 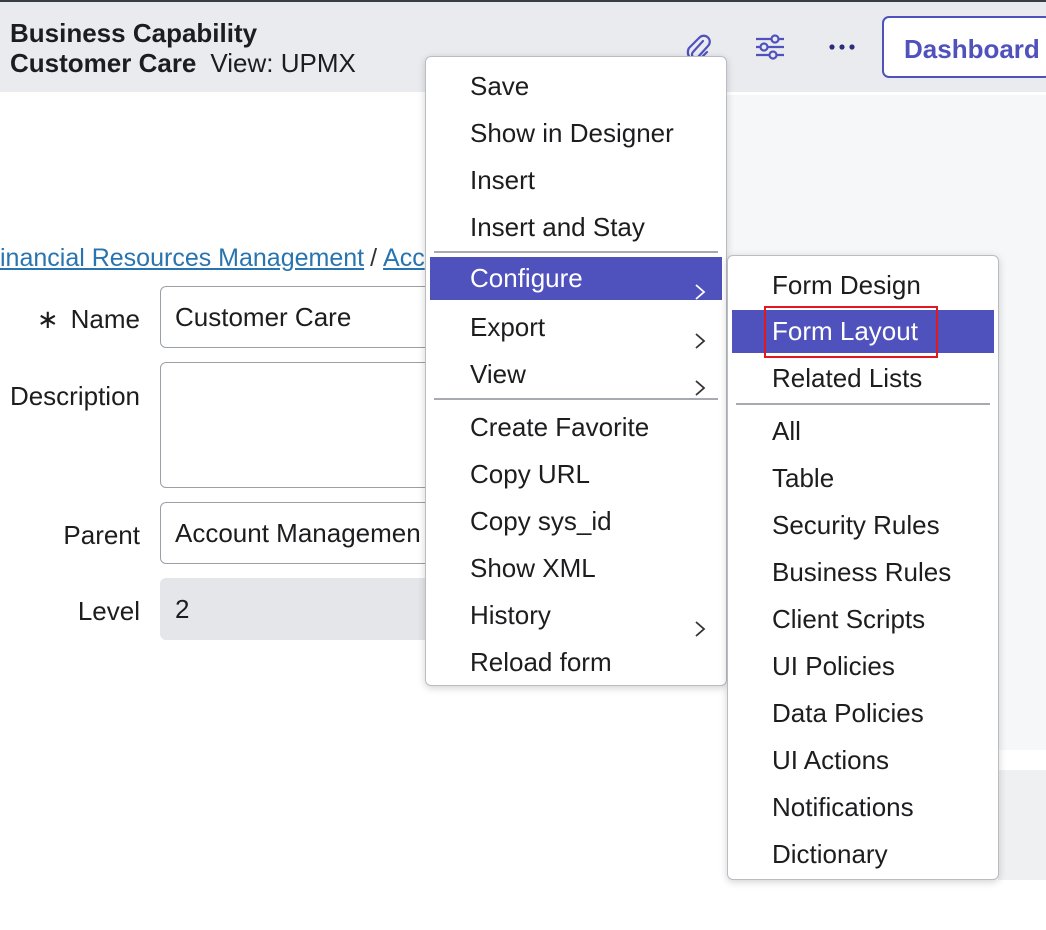 I want to click on submenu-item-ui-actions: UI Actions, so click(x=863, y=760).